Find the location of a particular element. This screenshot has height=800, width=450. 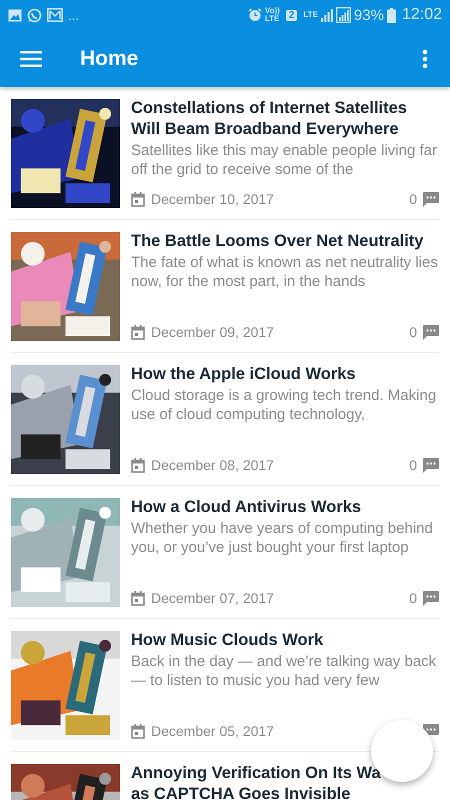

article-title: How a Cloud Antivirus Works is located at coordinates (285, 507).